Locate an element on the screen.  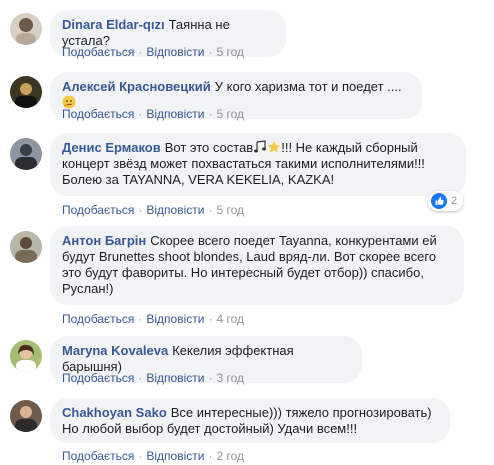
comment-author: Алексей Красновецкий is located at coordinates (136, 86).